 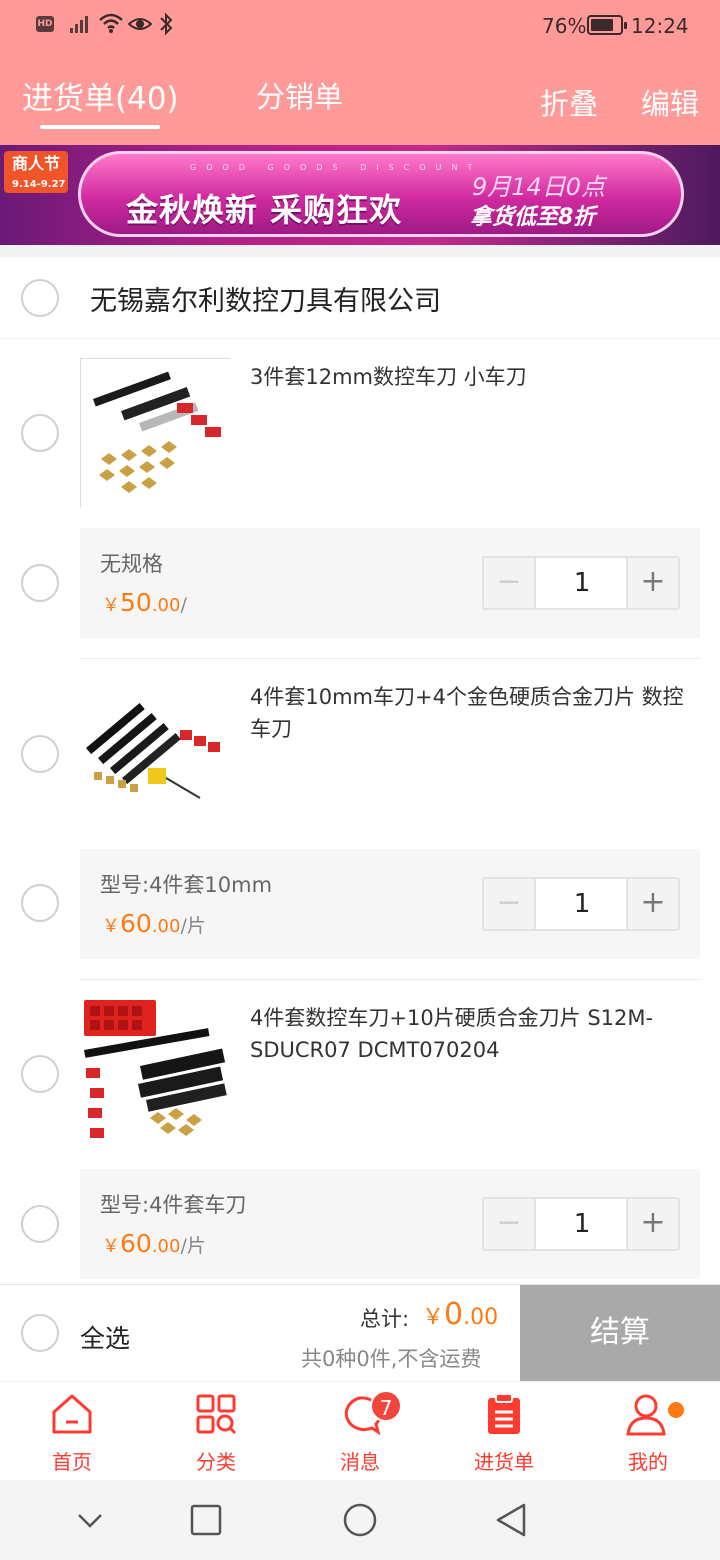 What do you see at coordinates (299, 95) in the screenshot?
I see `tab-distribution-list: 分销单` at bounding box center [299, 95].